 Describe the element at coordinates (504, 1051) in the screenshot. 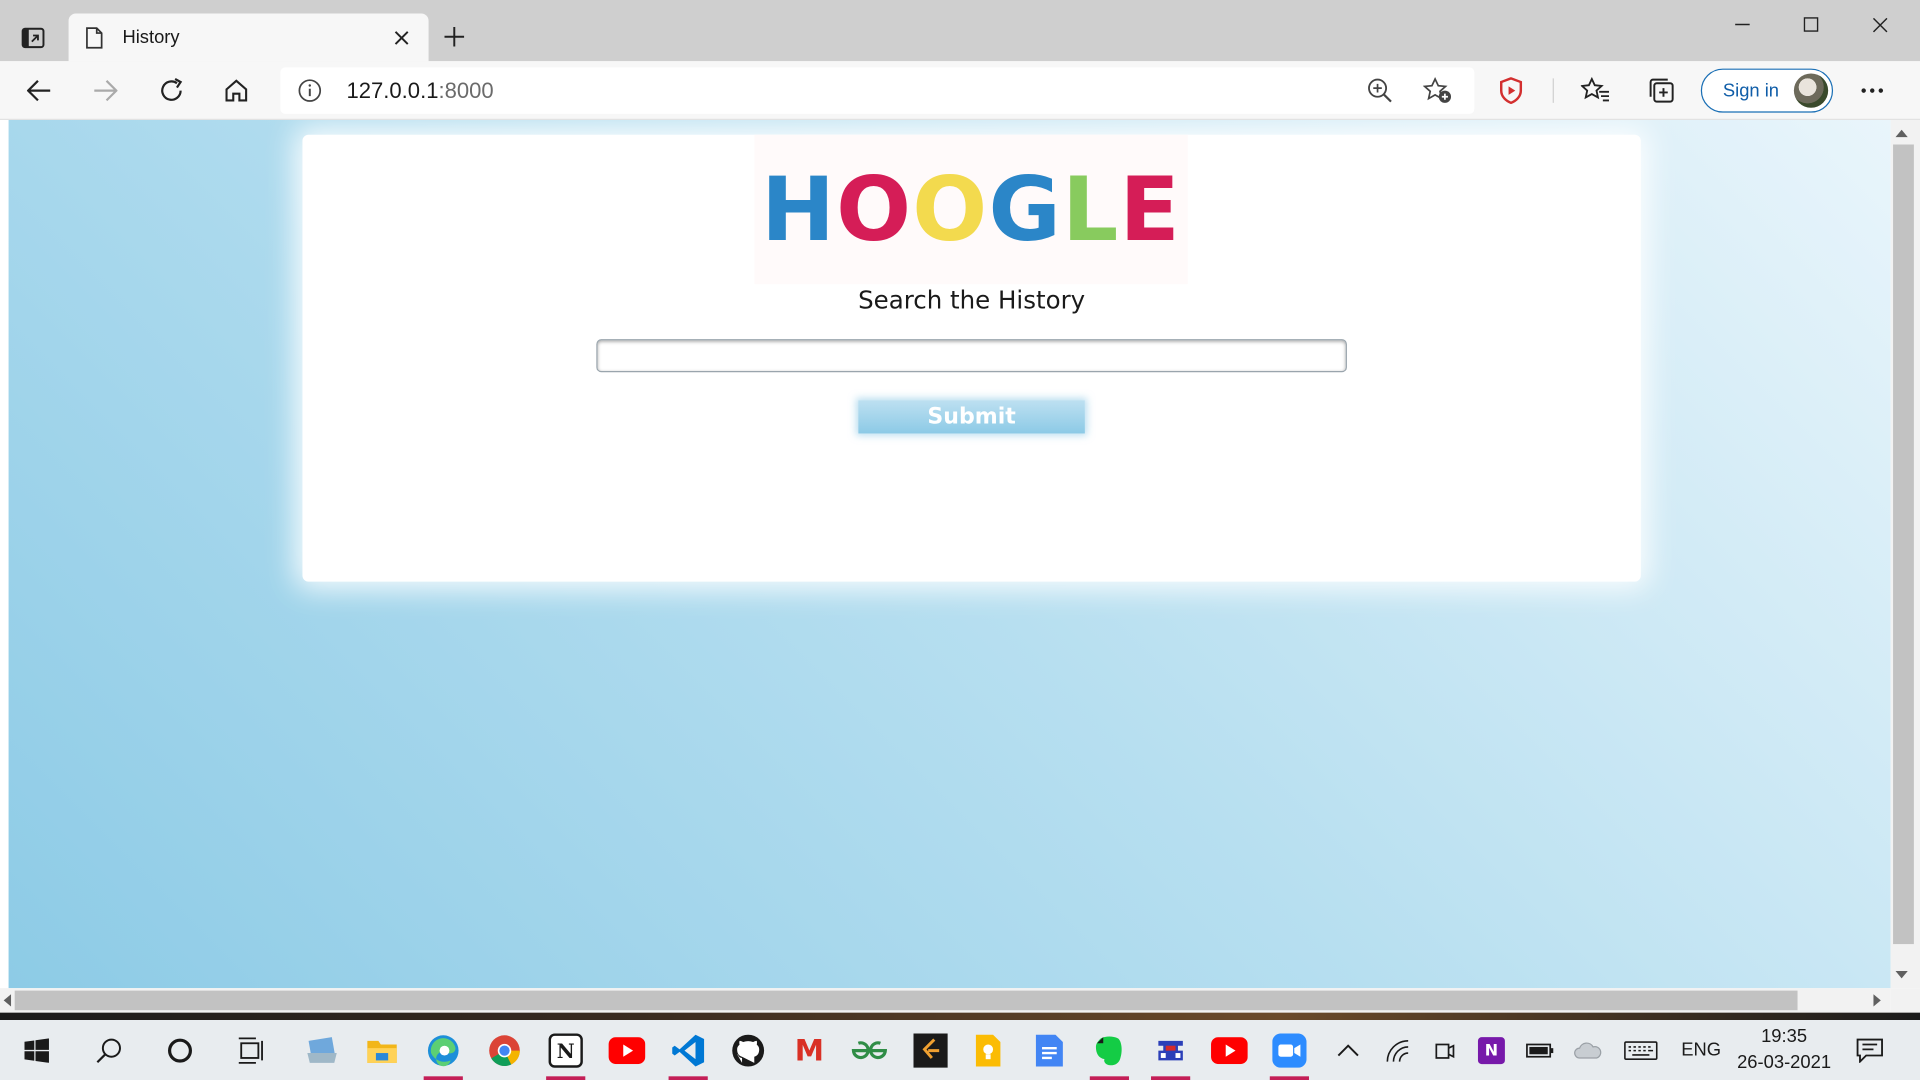

I see `chrome-icon` at that location.